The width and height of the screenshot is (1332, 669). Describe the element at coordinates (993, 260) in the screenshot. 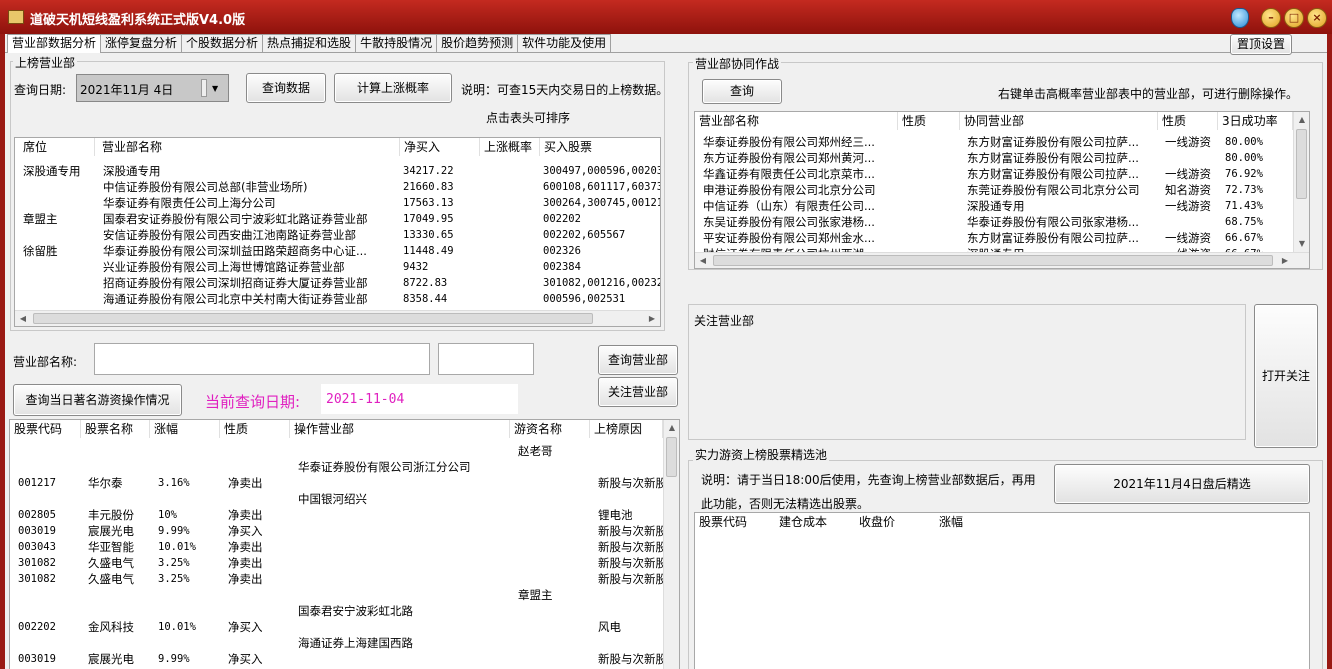

I see `coop-hscroll-thumb` at that location.